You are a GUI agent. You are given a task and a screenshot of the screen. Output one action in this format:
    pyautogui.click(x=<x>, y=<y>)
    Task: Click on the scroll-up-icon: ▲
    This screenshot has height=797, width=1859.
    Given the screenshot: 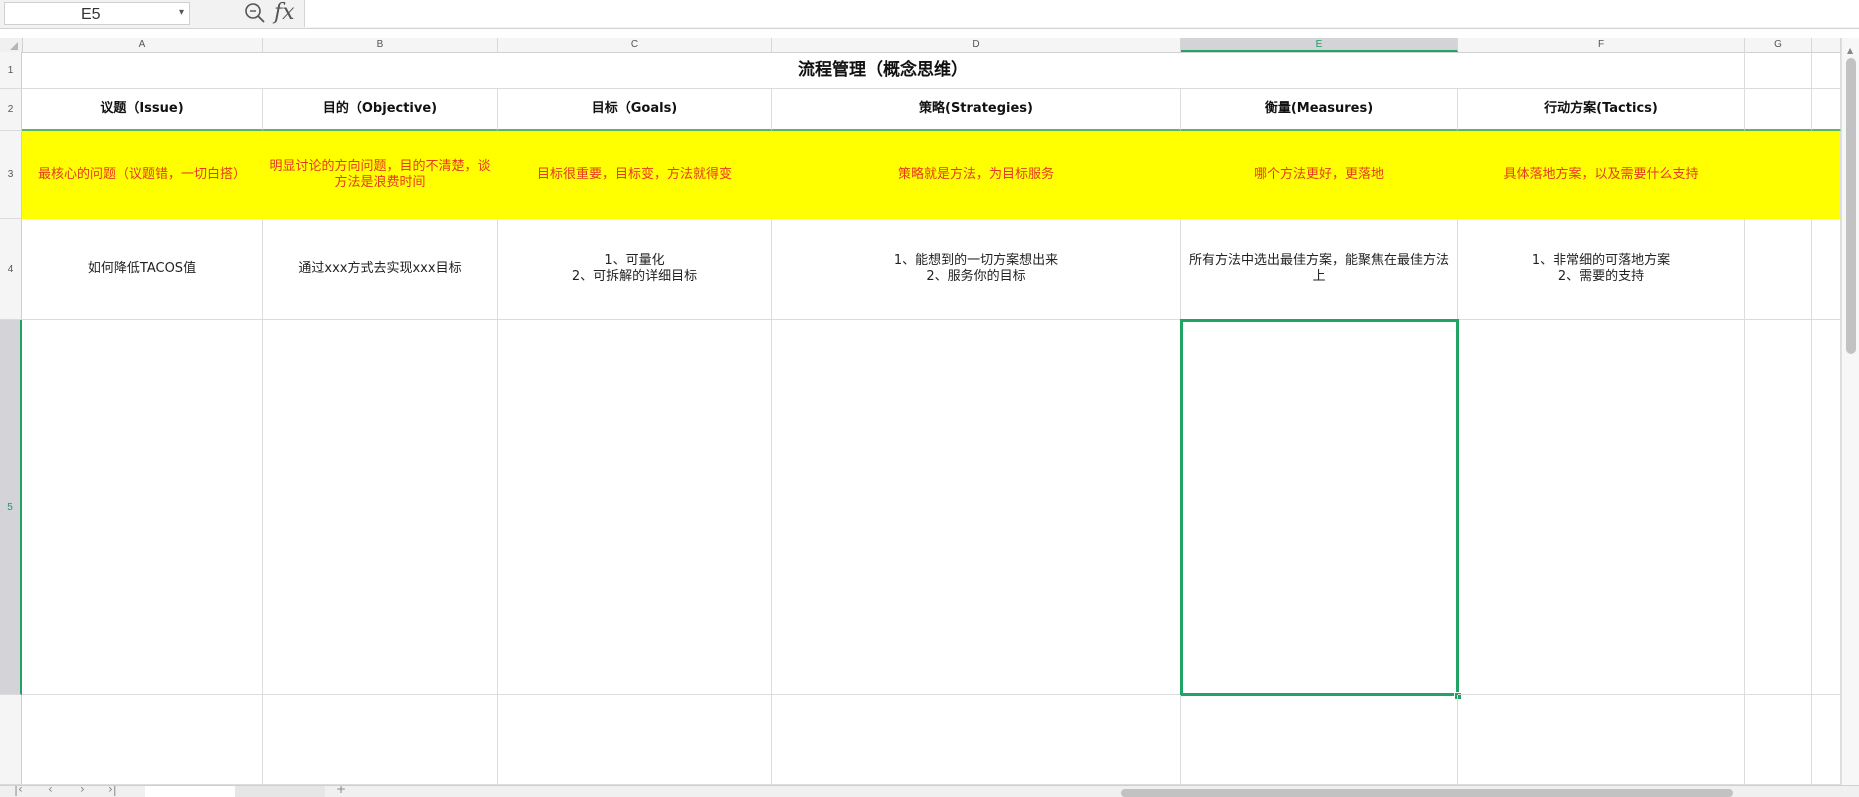 What is the action you would take?
    pyautogui.click(x=1850, y=50)
    